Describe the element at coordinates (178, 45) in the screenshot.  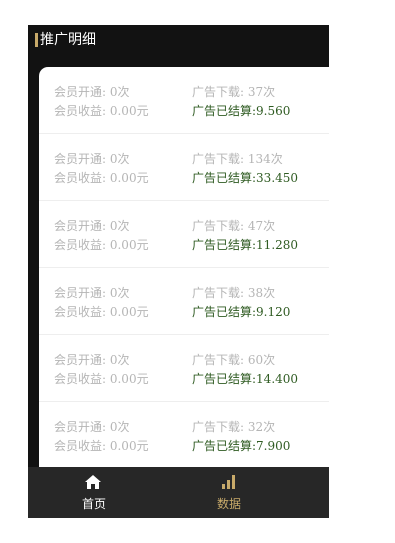
I see `page-header: 推广明细` at that location.